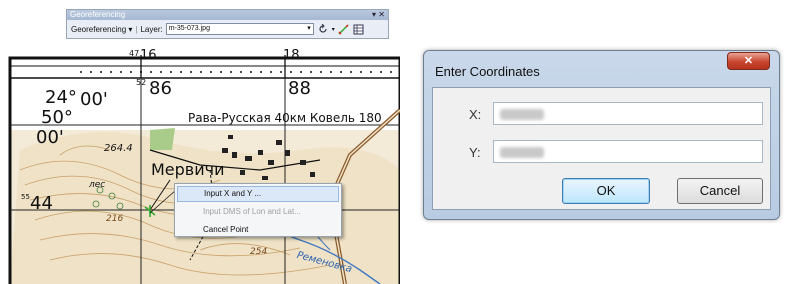 This screenshot has width=787, height=284. What do you see at coordinates (333, 29) in the screenshot?
I see `rotate-menu-arrow-icon: ▾` at bounding box center [333, 29].